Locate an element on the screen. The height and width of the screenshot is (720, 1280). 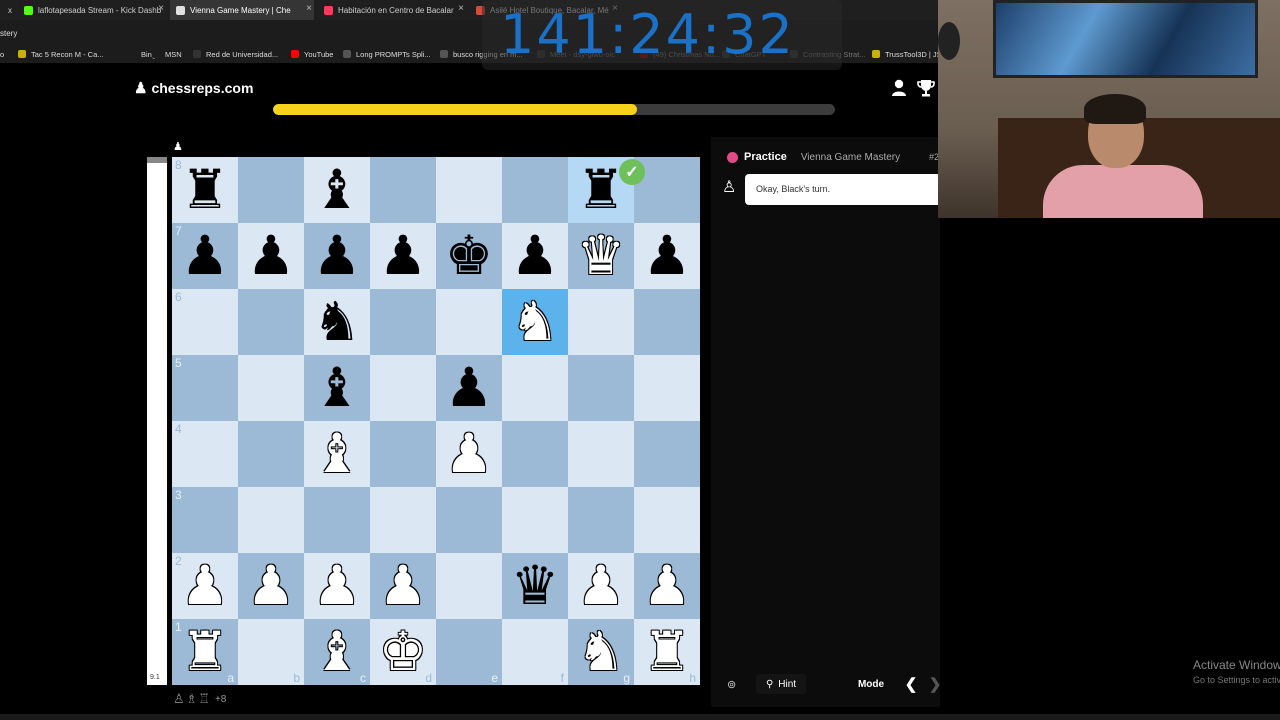
square-d7: ♟ is located at coordinates (403, 256).